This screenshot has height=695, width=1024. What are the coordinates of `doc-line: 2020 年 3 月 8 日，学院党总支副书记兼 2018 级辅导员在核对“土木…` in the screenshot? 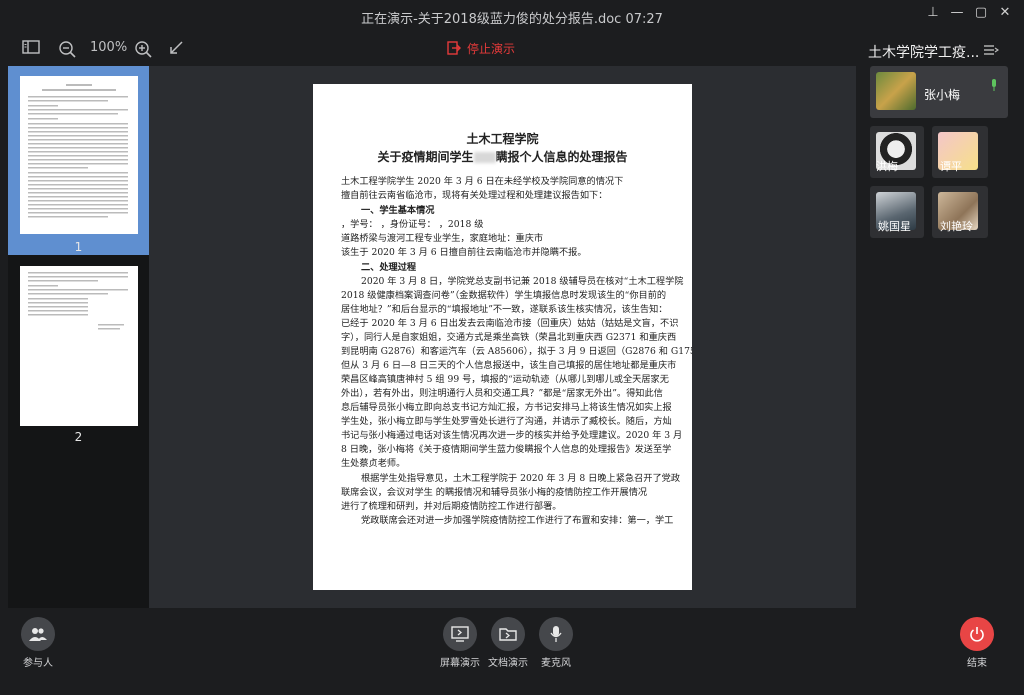 It's located at (522, 281).